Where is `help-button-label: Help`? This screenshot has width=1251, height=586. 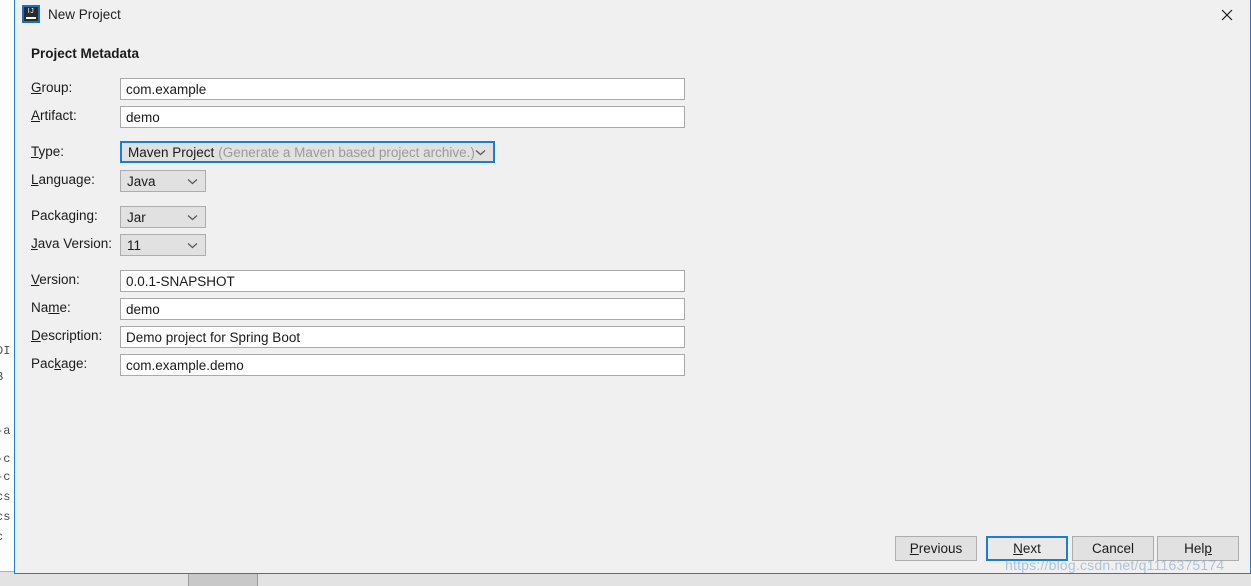
help-button-label: Help is located at coordinates (1198, 548).